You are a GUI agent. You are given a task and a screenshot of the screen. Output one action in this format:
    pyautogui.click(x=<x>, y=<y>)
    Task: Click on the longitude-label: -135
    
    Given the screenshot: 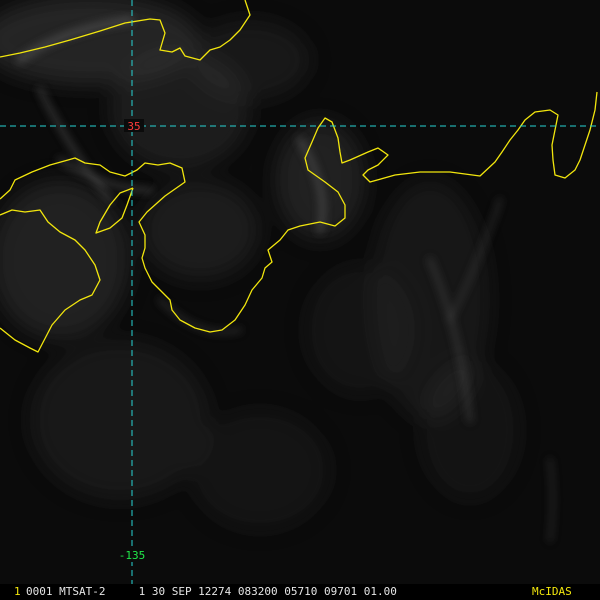 What is the action you would take?
    pyautogui.click(x=132, y=555)
    